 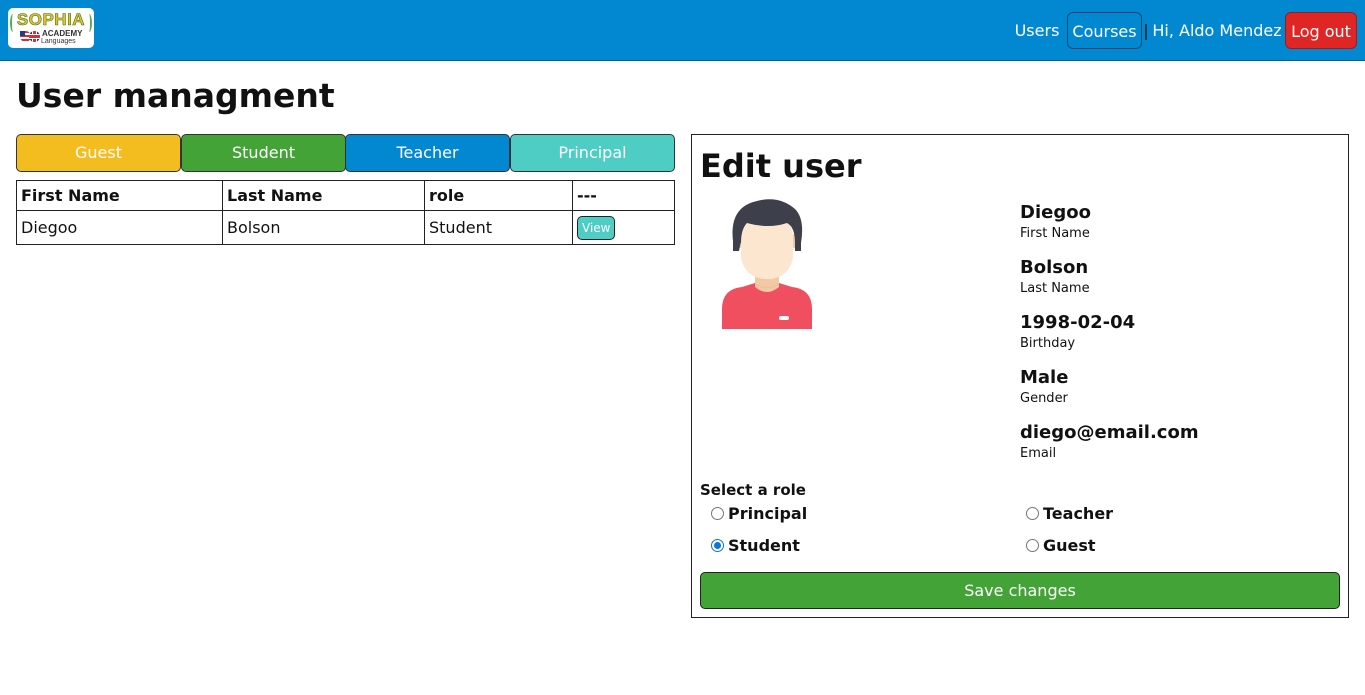 What do you see at coordinates (623, 195) in the screenshot?
I see `header-actions: ---` at bounding box center [623, 195].